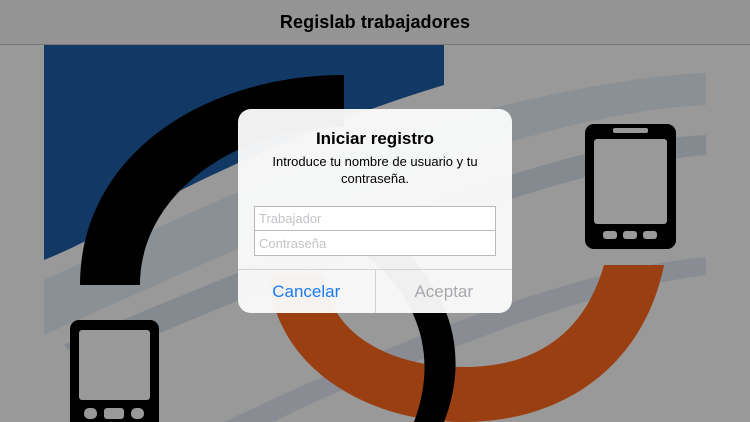 The height and width of the screenshot is (422, 750). I want to click on cancel-button: Cancelar, so click(307, 291).